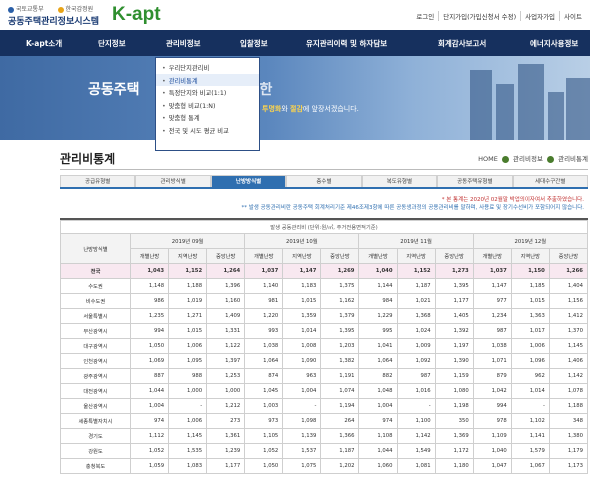  I want to click on sitemap-link: 사이트, so click(572, 16).